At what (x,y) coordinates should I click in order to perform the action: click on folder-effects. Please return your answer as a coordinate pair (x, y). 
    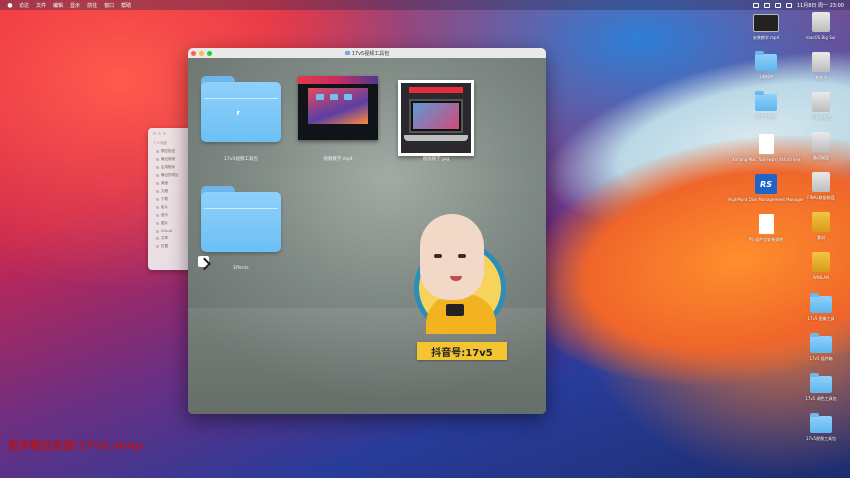
    Looking at the image, I should click on (241, 219).